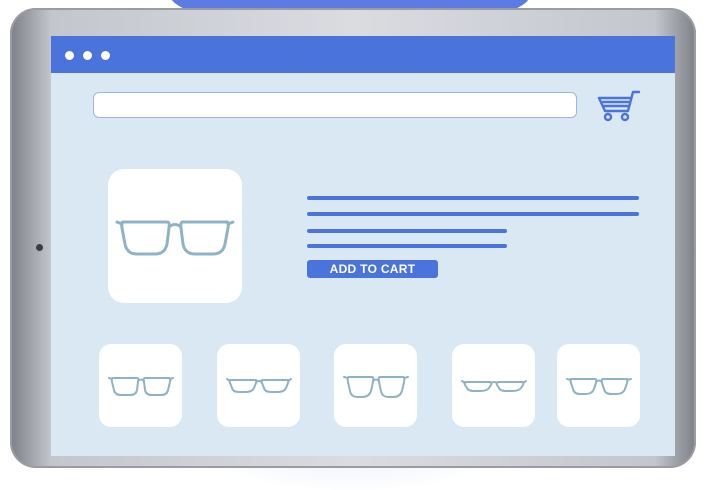  Describe the element at coordinates (39, 247) in the screenshot. I see `camera-dot` at that location.